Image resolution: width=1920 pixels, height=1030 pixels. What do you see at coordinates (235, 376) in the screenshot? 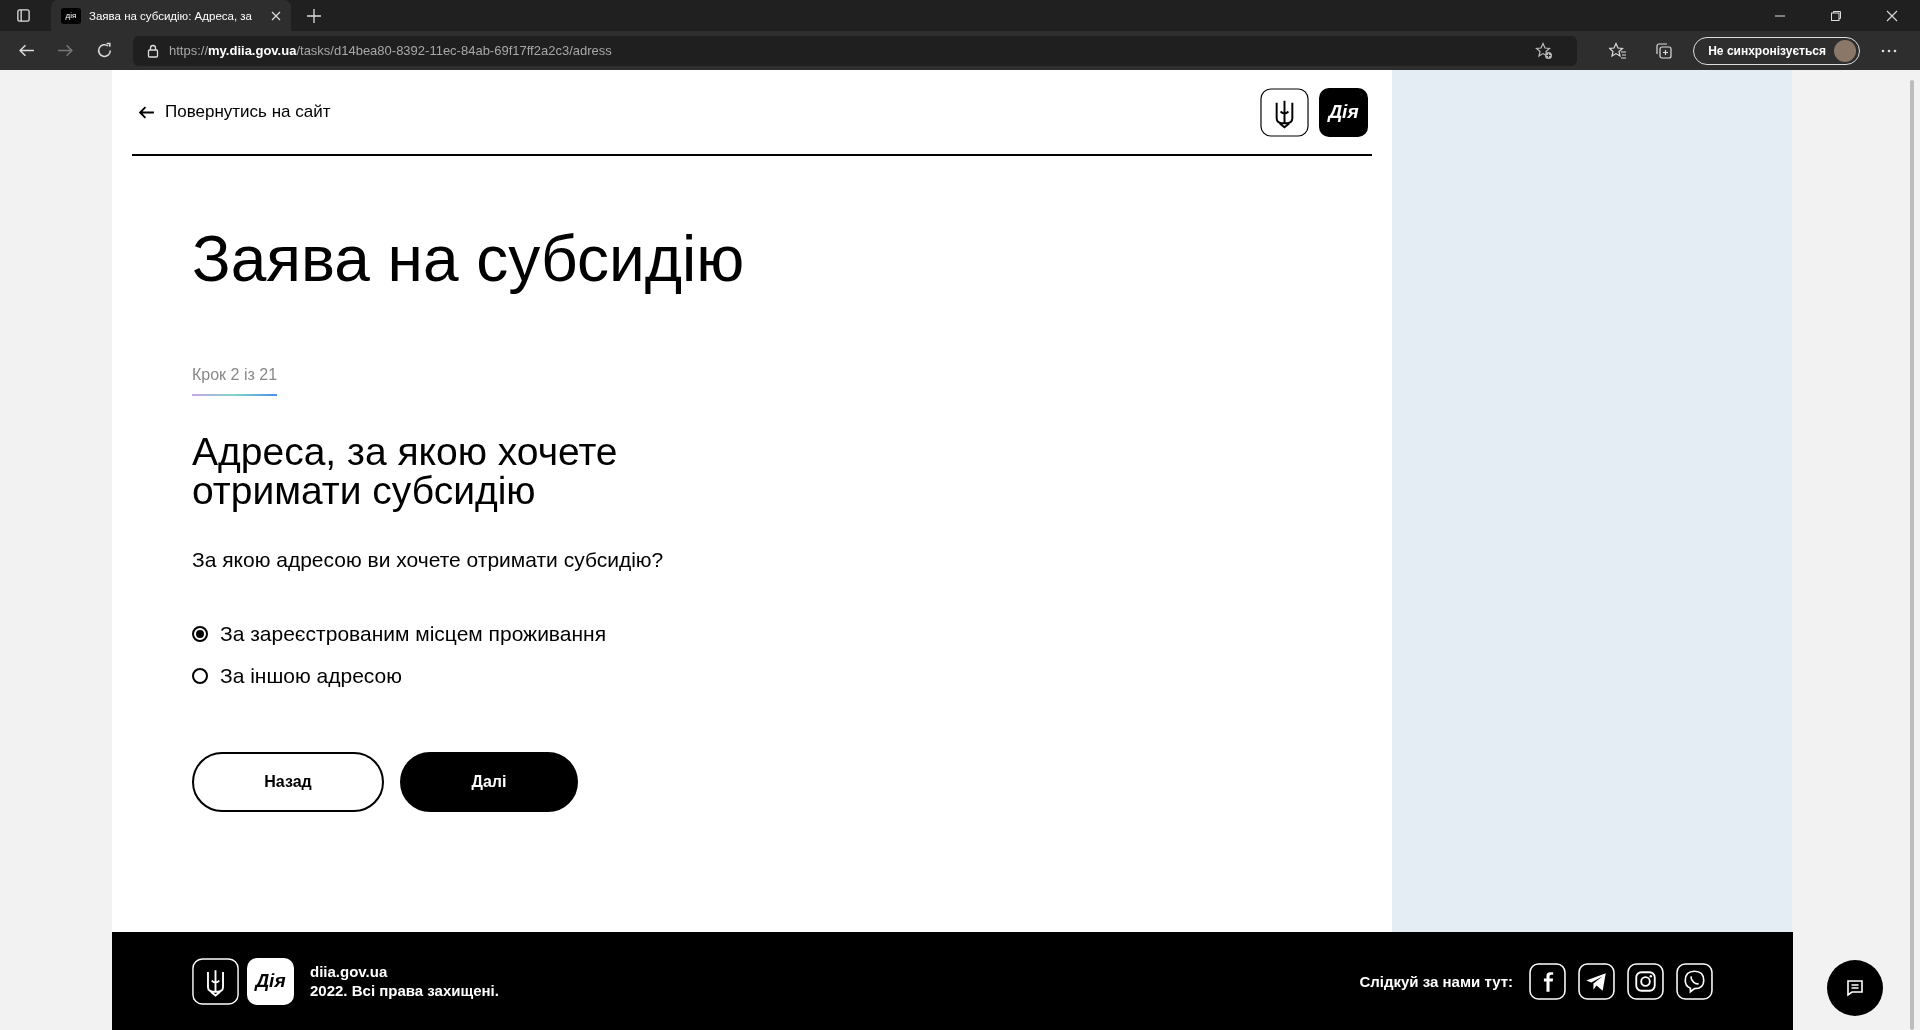
I see `step-indicator: Крок 2 із 21` at bounding box center [235, 376].